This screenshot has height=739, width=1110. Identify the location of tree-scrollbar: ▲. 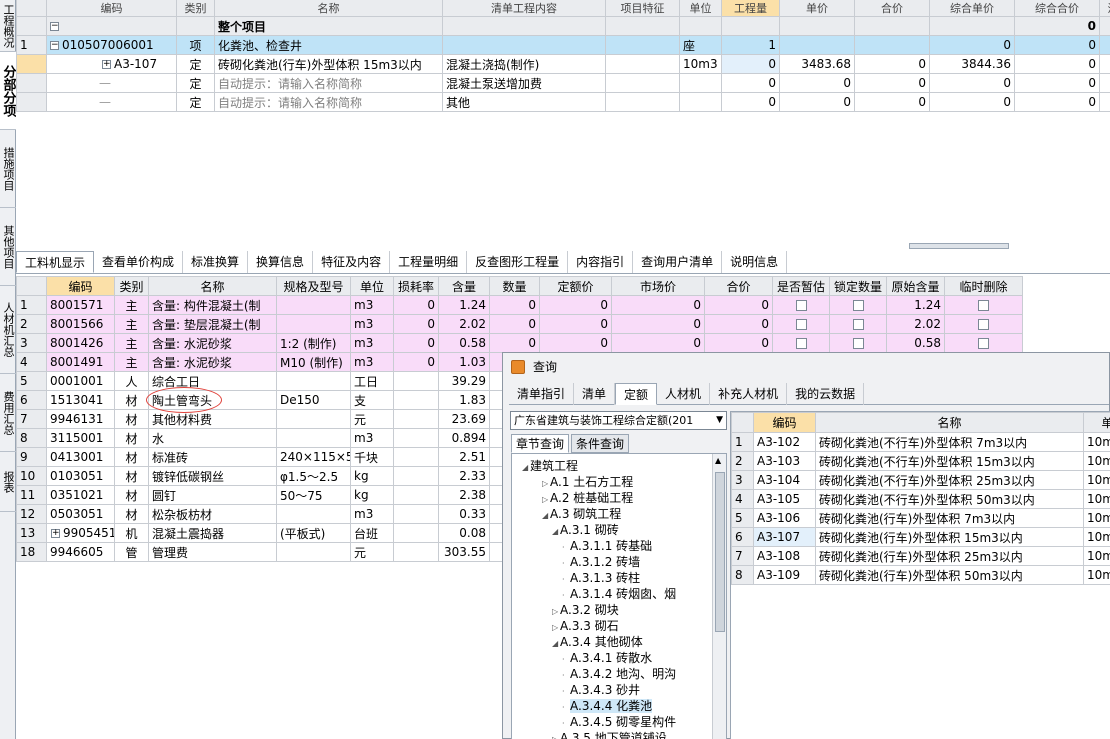
(719, 596).